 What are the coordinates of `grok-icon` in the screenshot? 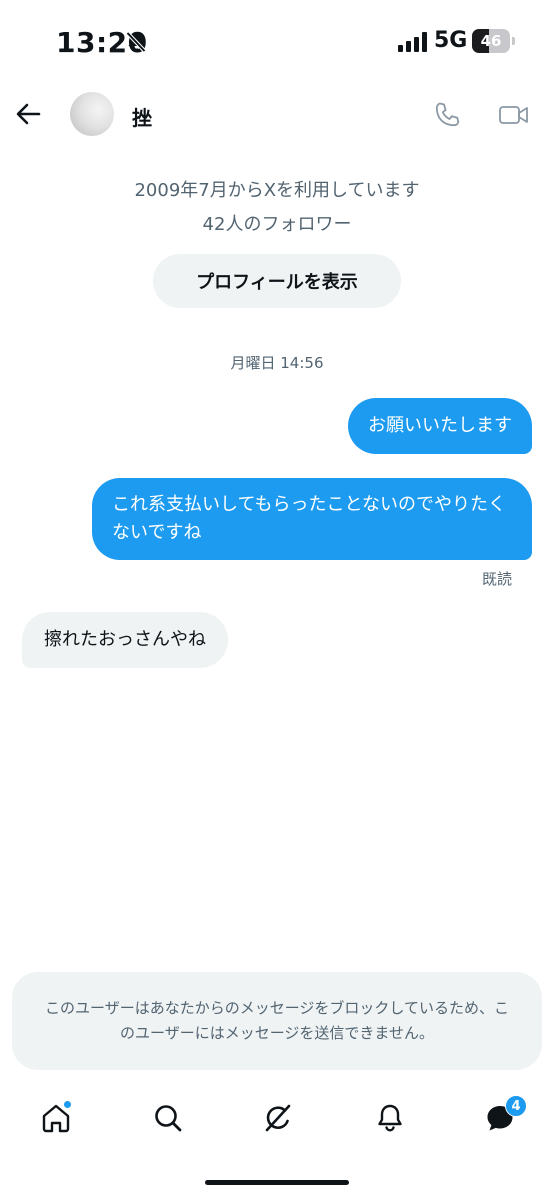 It's located at (278, 1118).